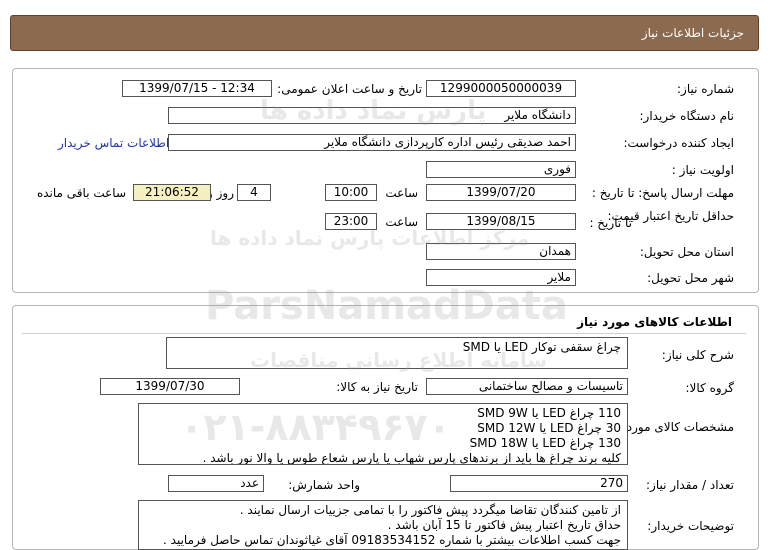 The height and width of the screenshot is (550, 770). What do you see at coordinates (401, 222) in the screenshot?
I see `validity-time-label: ساعت` at bounding box center [401, 222].